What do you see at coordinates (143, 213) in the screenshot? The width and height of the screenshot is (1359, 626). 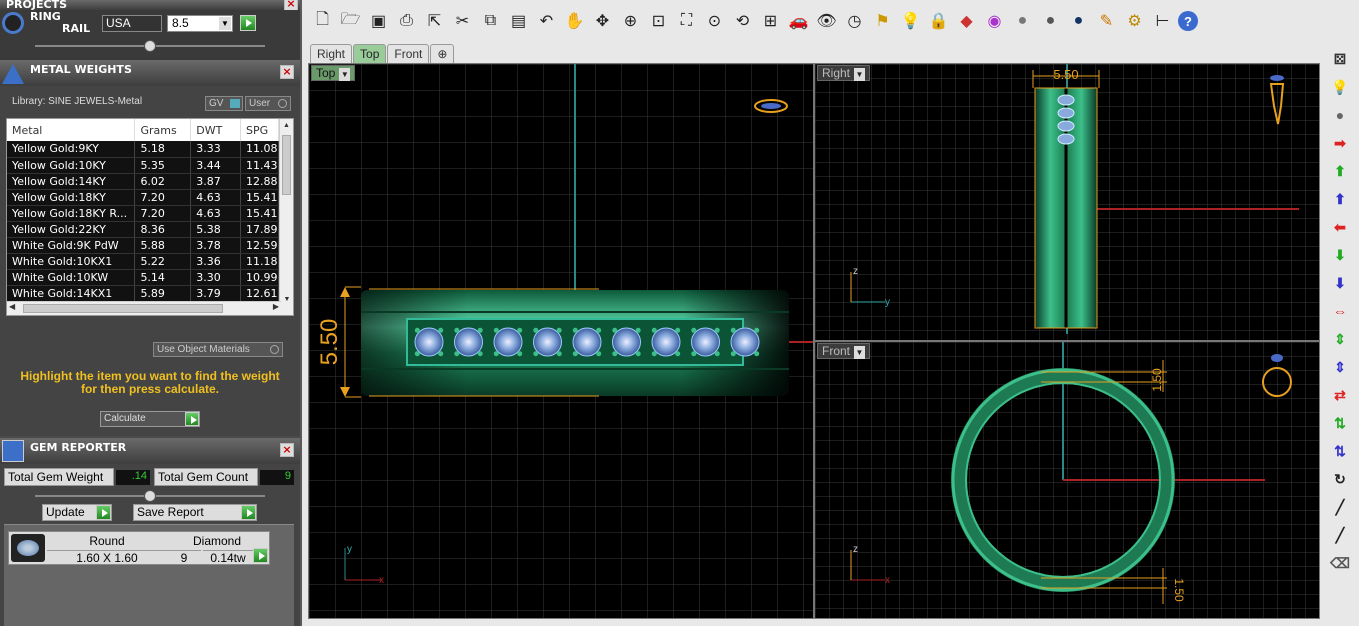 I see `table-row: Yellow Gold:18KY R... 7.20 4.63 15.41` at bounding box center [143, 213].